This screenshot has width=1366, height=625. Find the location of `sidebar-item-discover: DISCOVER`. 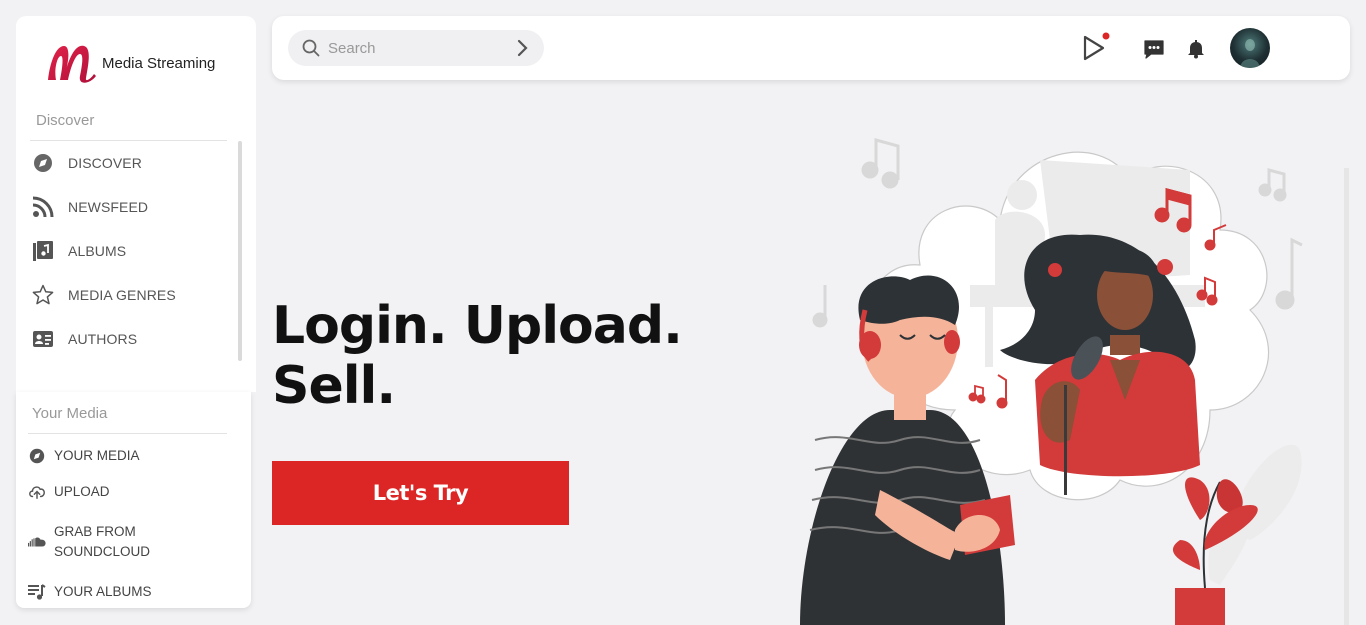

sidebar-item-discover: DISCOVER is located at coordinates (87, 163).